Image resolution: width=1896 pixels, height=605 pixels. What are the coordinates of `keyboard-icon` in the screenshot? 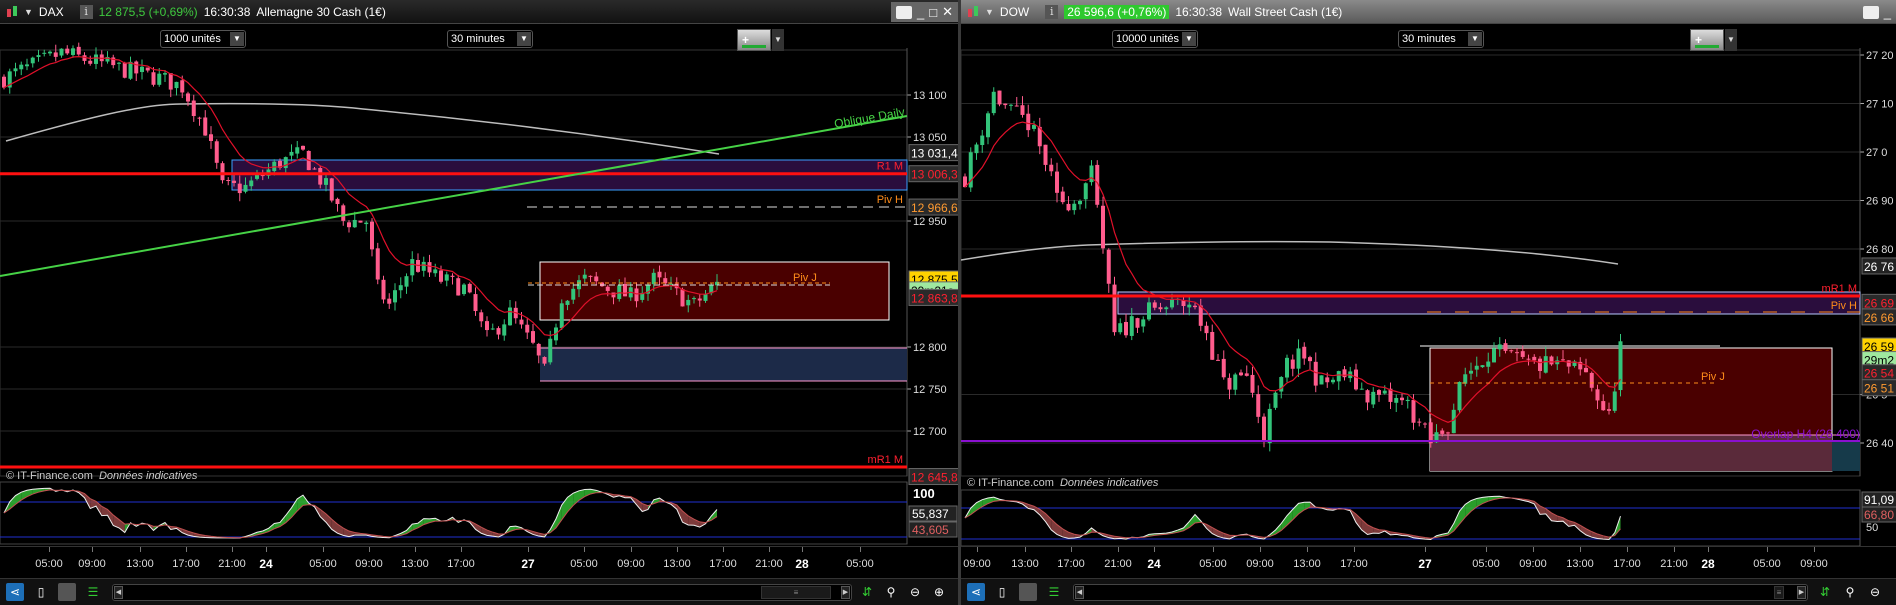 It's located at (1870, 12).